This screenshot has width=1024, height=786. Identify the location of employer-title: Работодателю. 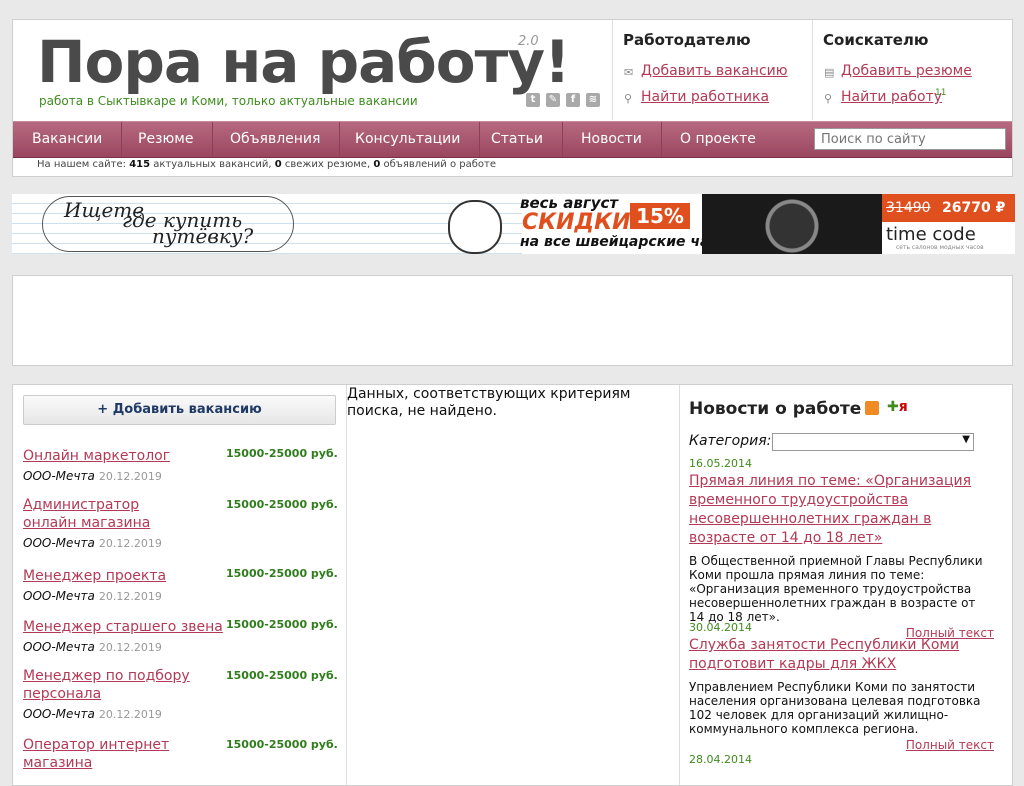
(687, 40).